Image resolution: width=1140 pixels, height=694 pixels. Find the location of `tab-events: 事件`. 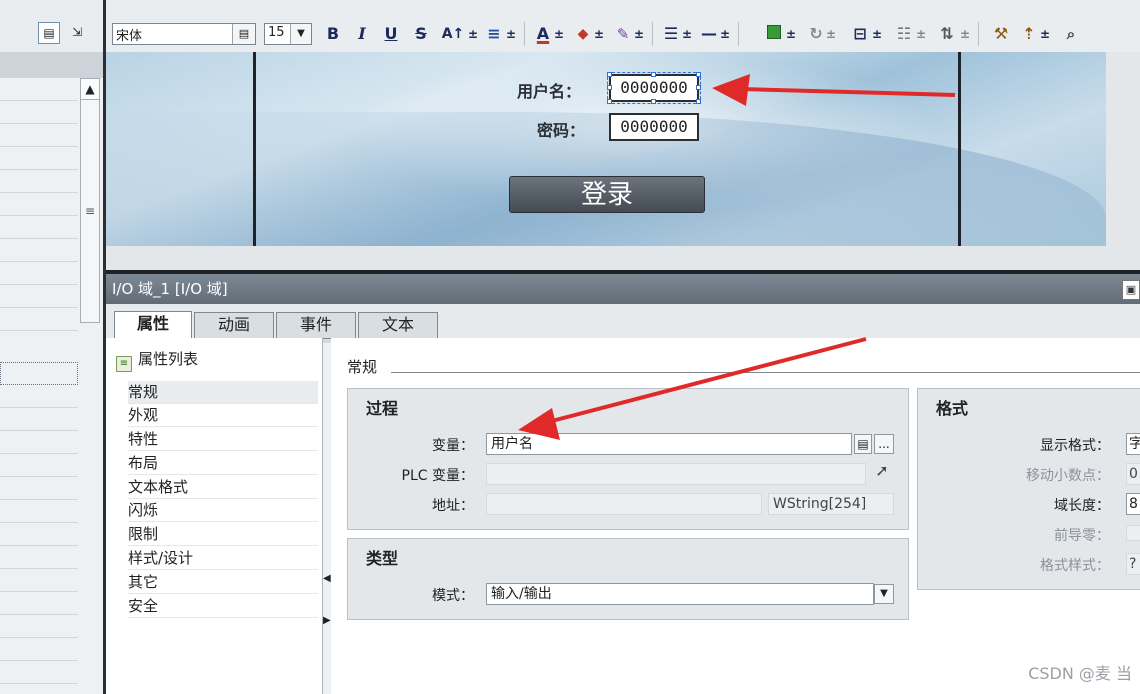

tab-events: 事件 is located at coordinates (316, 325).